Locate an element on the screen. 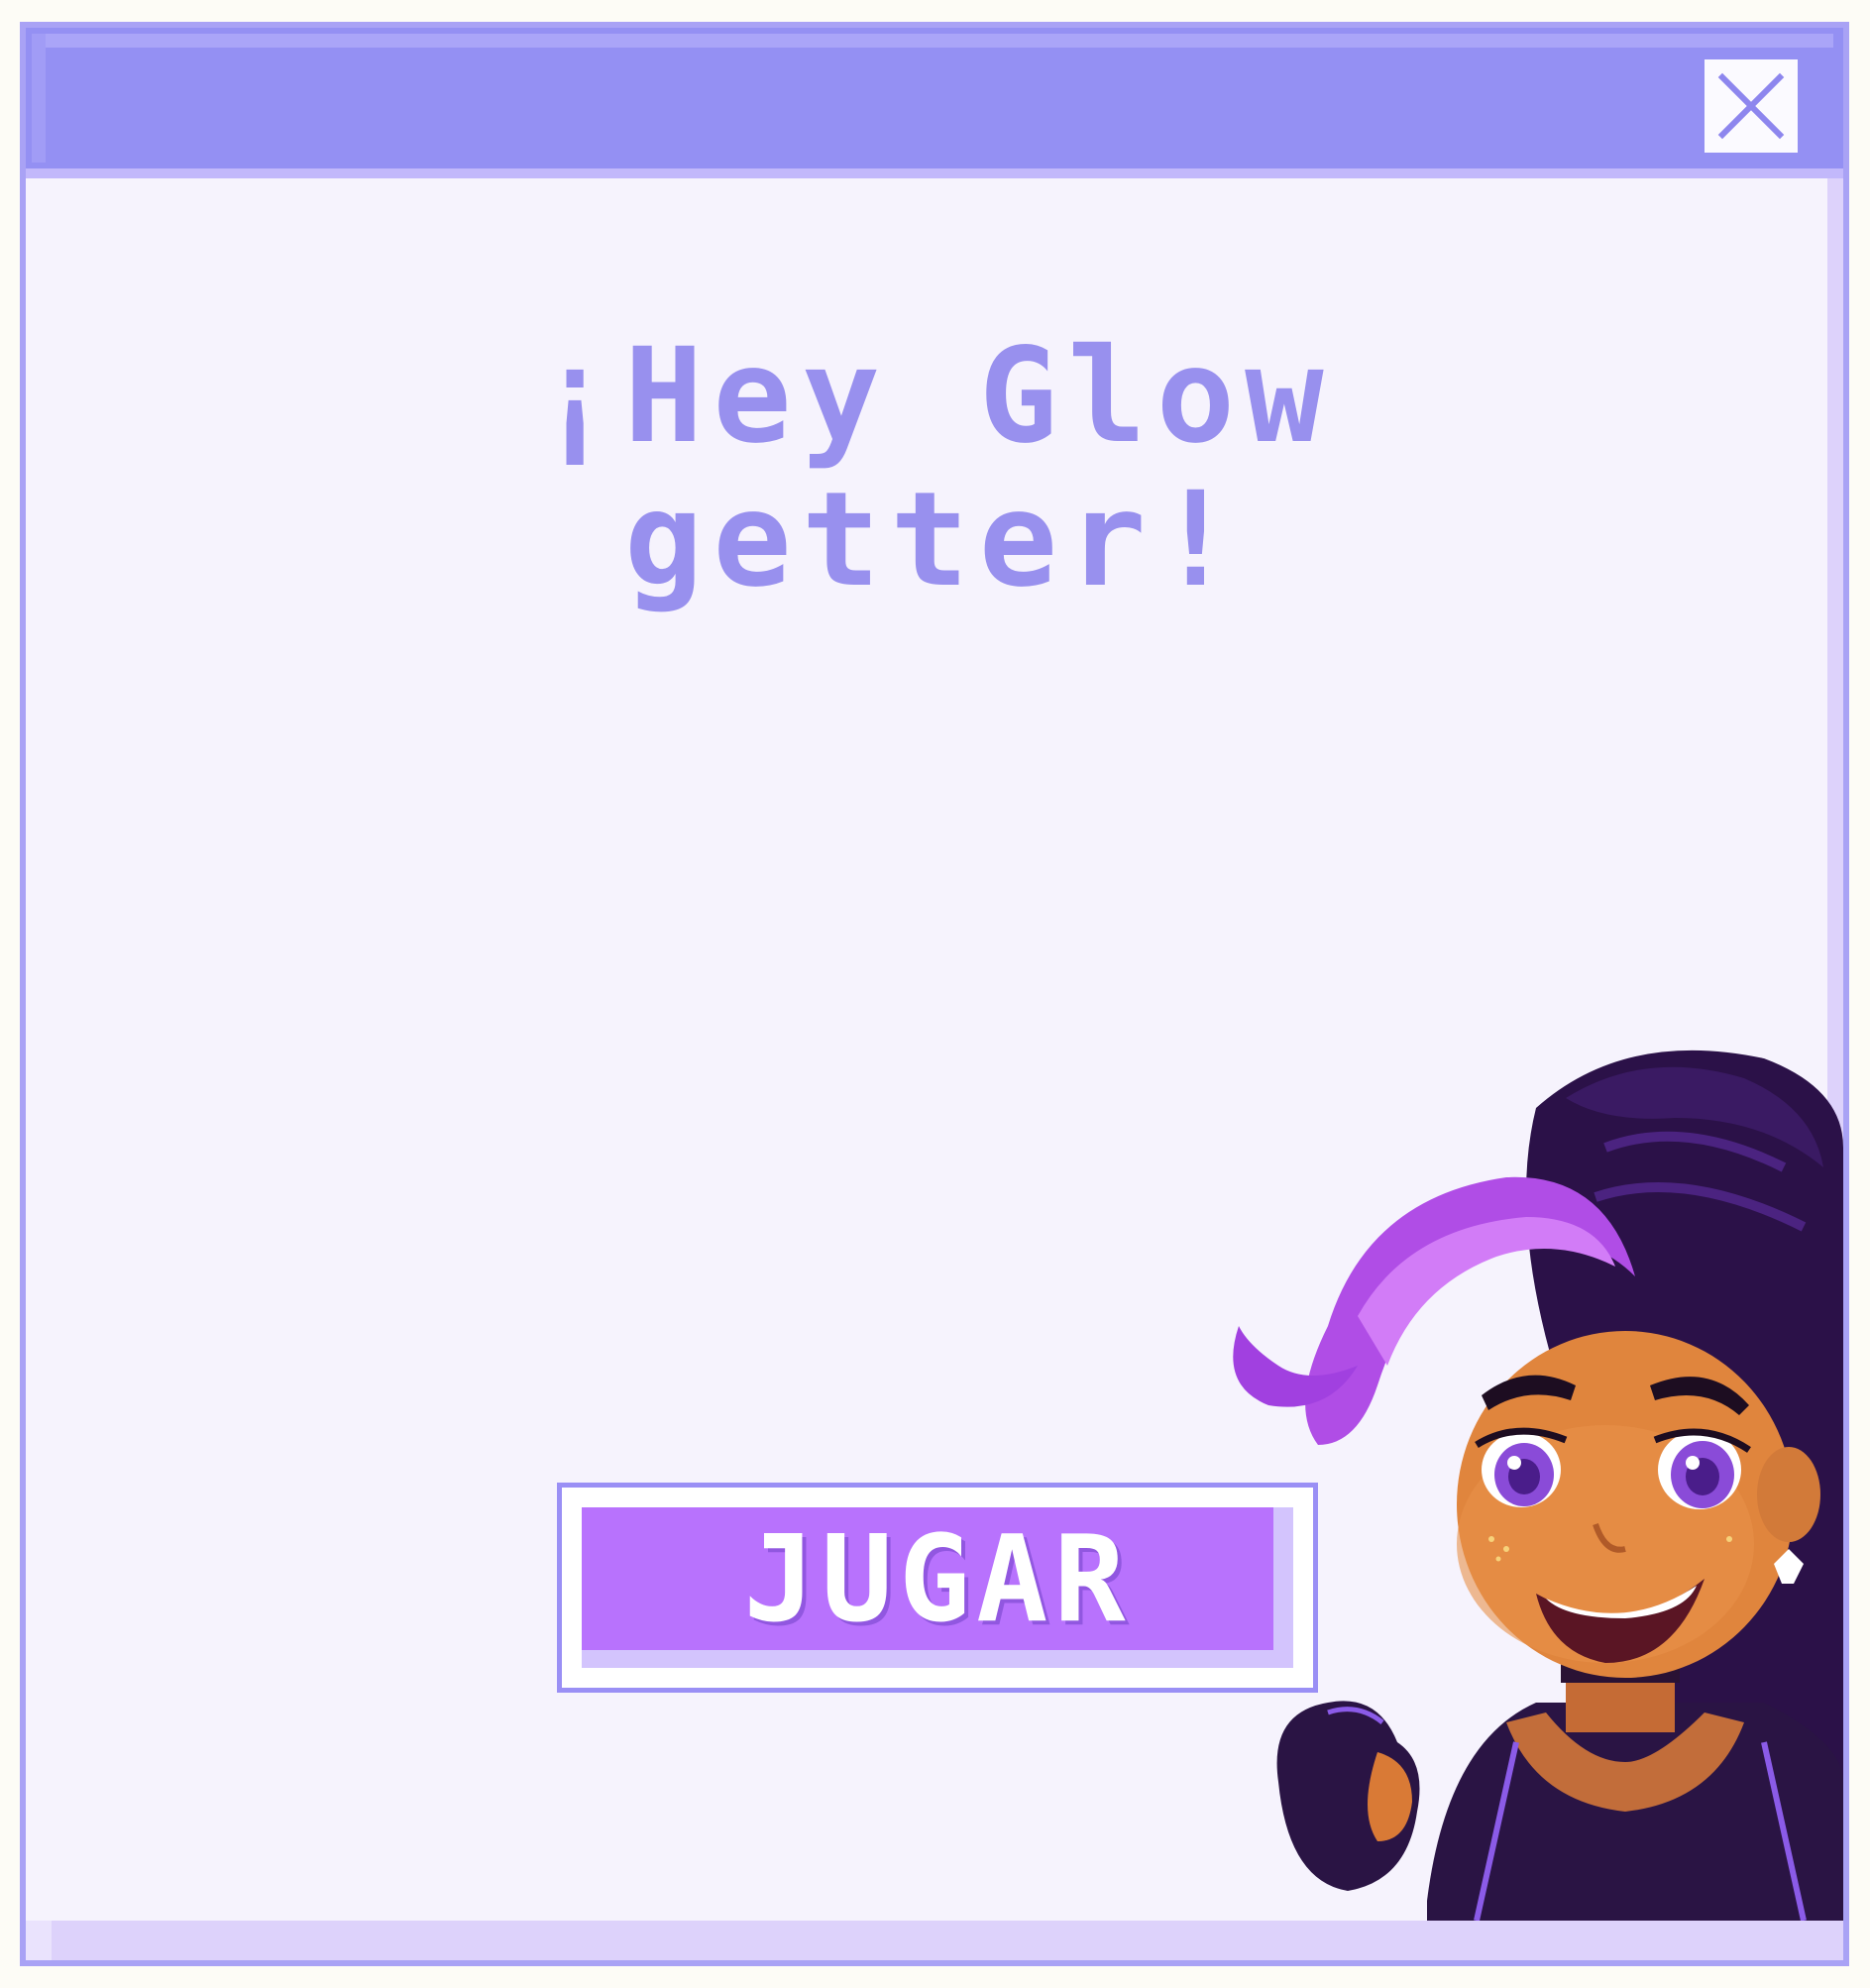  title-bar-bevel is located at coordinates (934, 41).